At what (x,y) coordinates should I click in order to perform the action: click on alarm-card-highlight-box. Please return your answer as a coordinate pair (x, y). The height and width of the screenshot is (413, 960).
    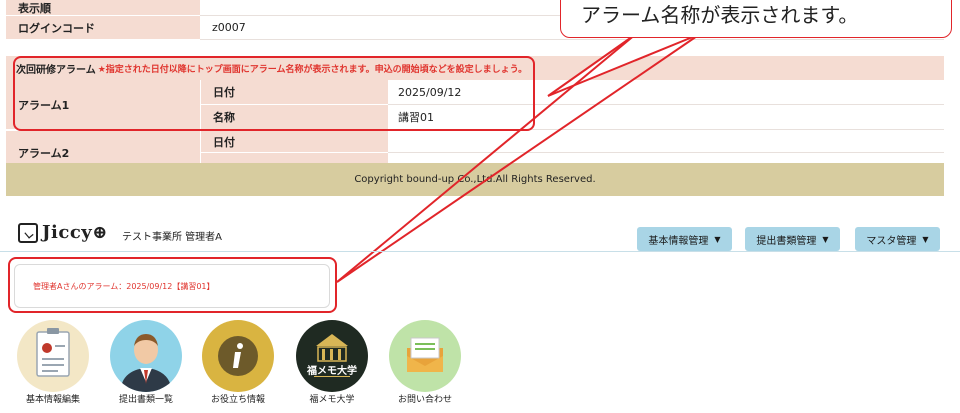
    Looking at the image, I should click on (172, 285).